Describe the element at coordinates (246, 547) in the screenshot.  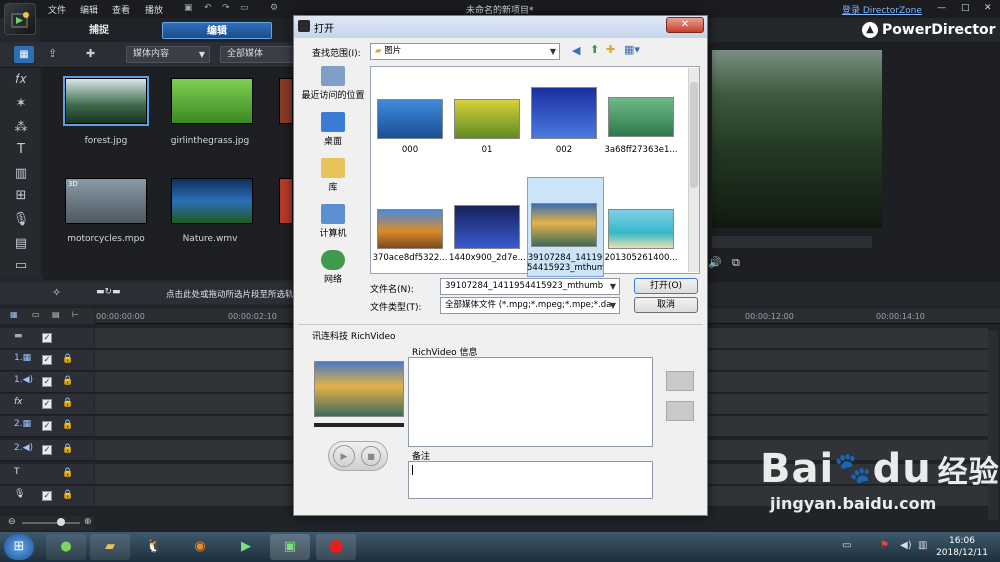
I see `taskbar-director-icon: ▶` at that location.